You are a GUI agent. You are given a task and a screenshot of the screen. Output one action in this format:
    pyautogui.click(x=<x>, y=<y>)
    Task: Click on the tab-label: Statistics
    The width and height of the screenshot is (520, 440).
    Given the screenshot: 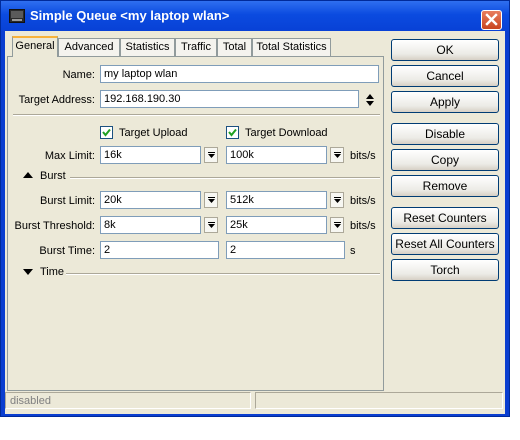 What is the action you would take?
    pyautogui.click(x=147, y=47)
    